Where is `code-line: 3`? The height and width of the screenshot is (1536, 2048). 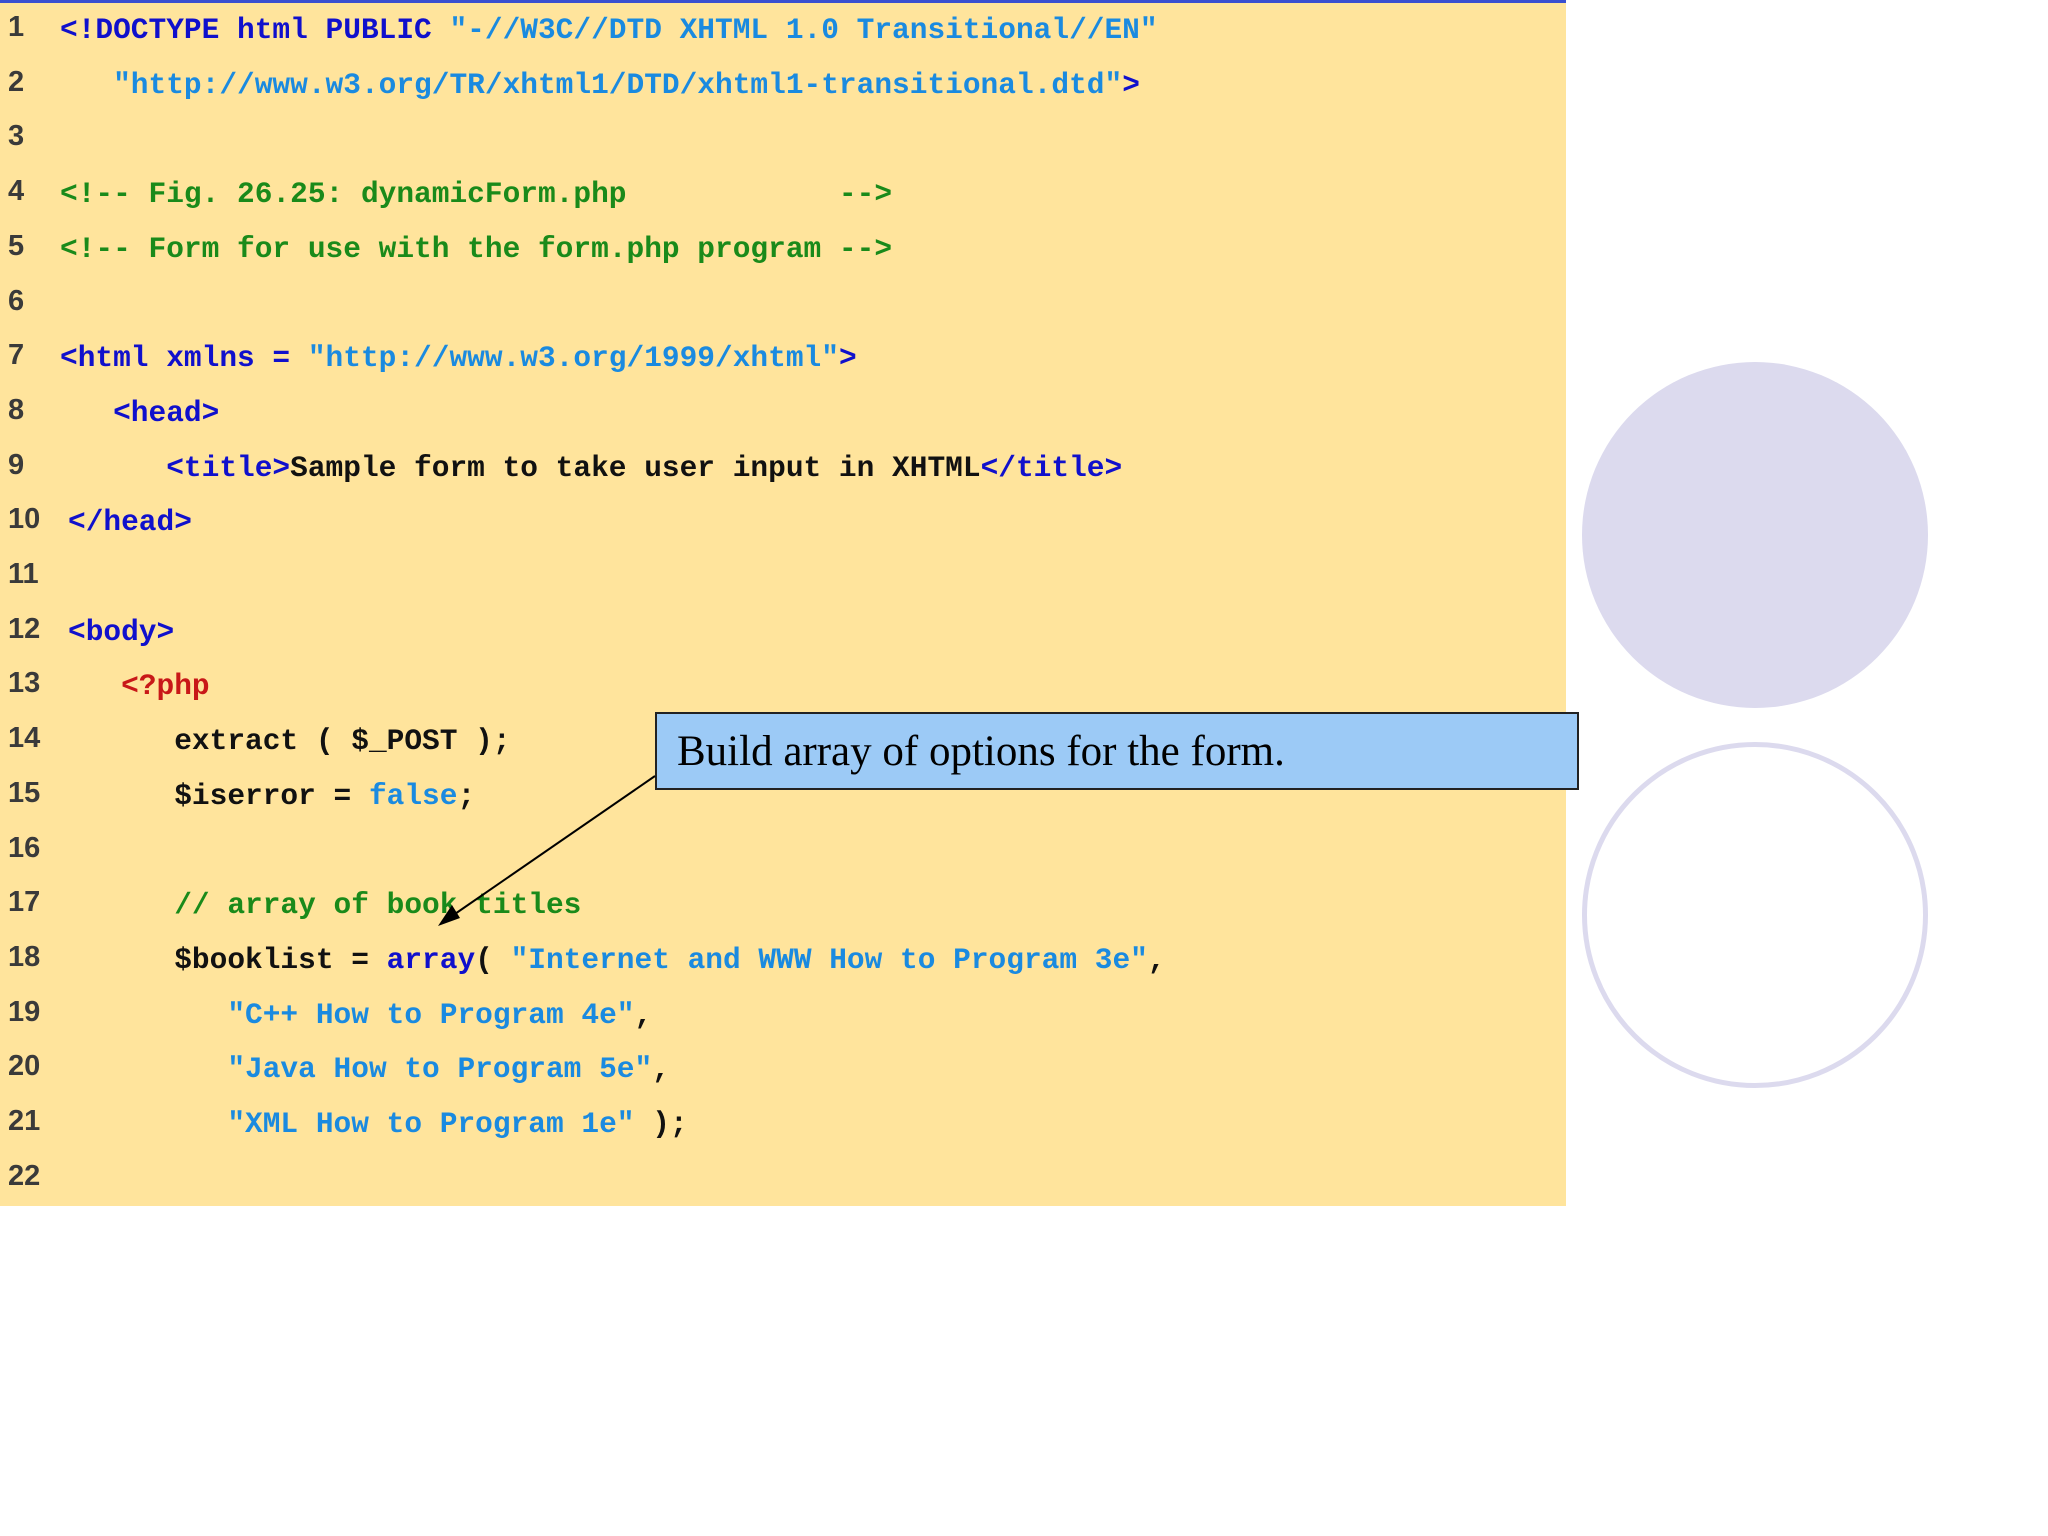 code-line: 3 is located at coordinates (783, 143).